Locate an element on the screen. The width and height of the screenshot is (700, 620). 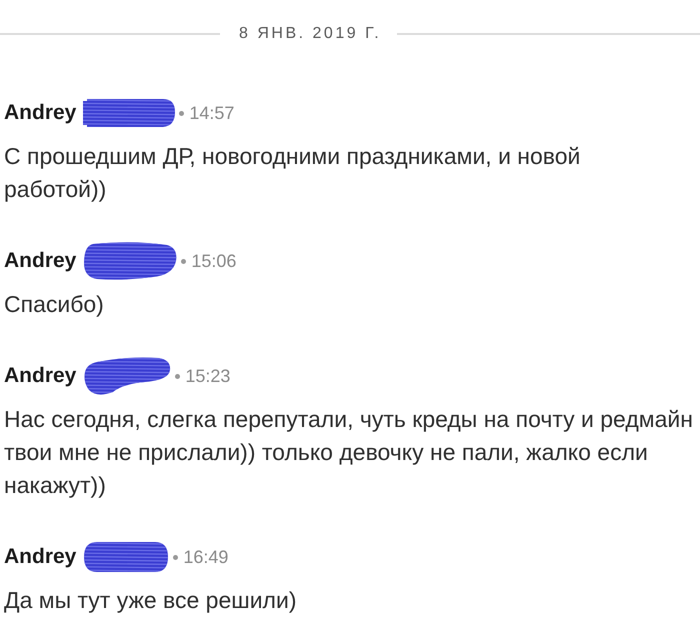
message-text: С прошедшим ДР, новогодними праздниками, и новой работой)) is located at coordinates (293, 173).